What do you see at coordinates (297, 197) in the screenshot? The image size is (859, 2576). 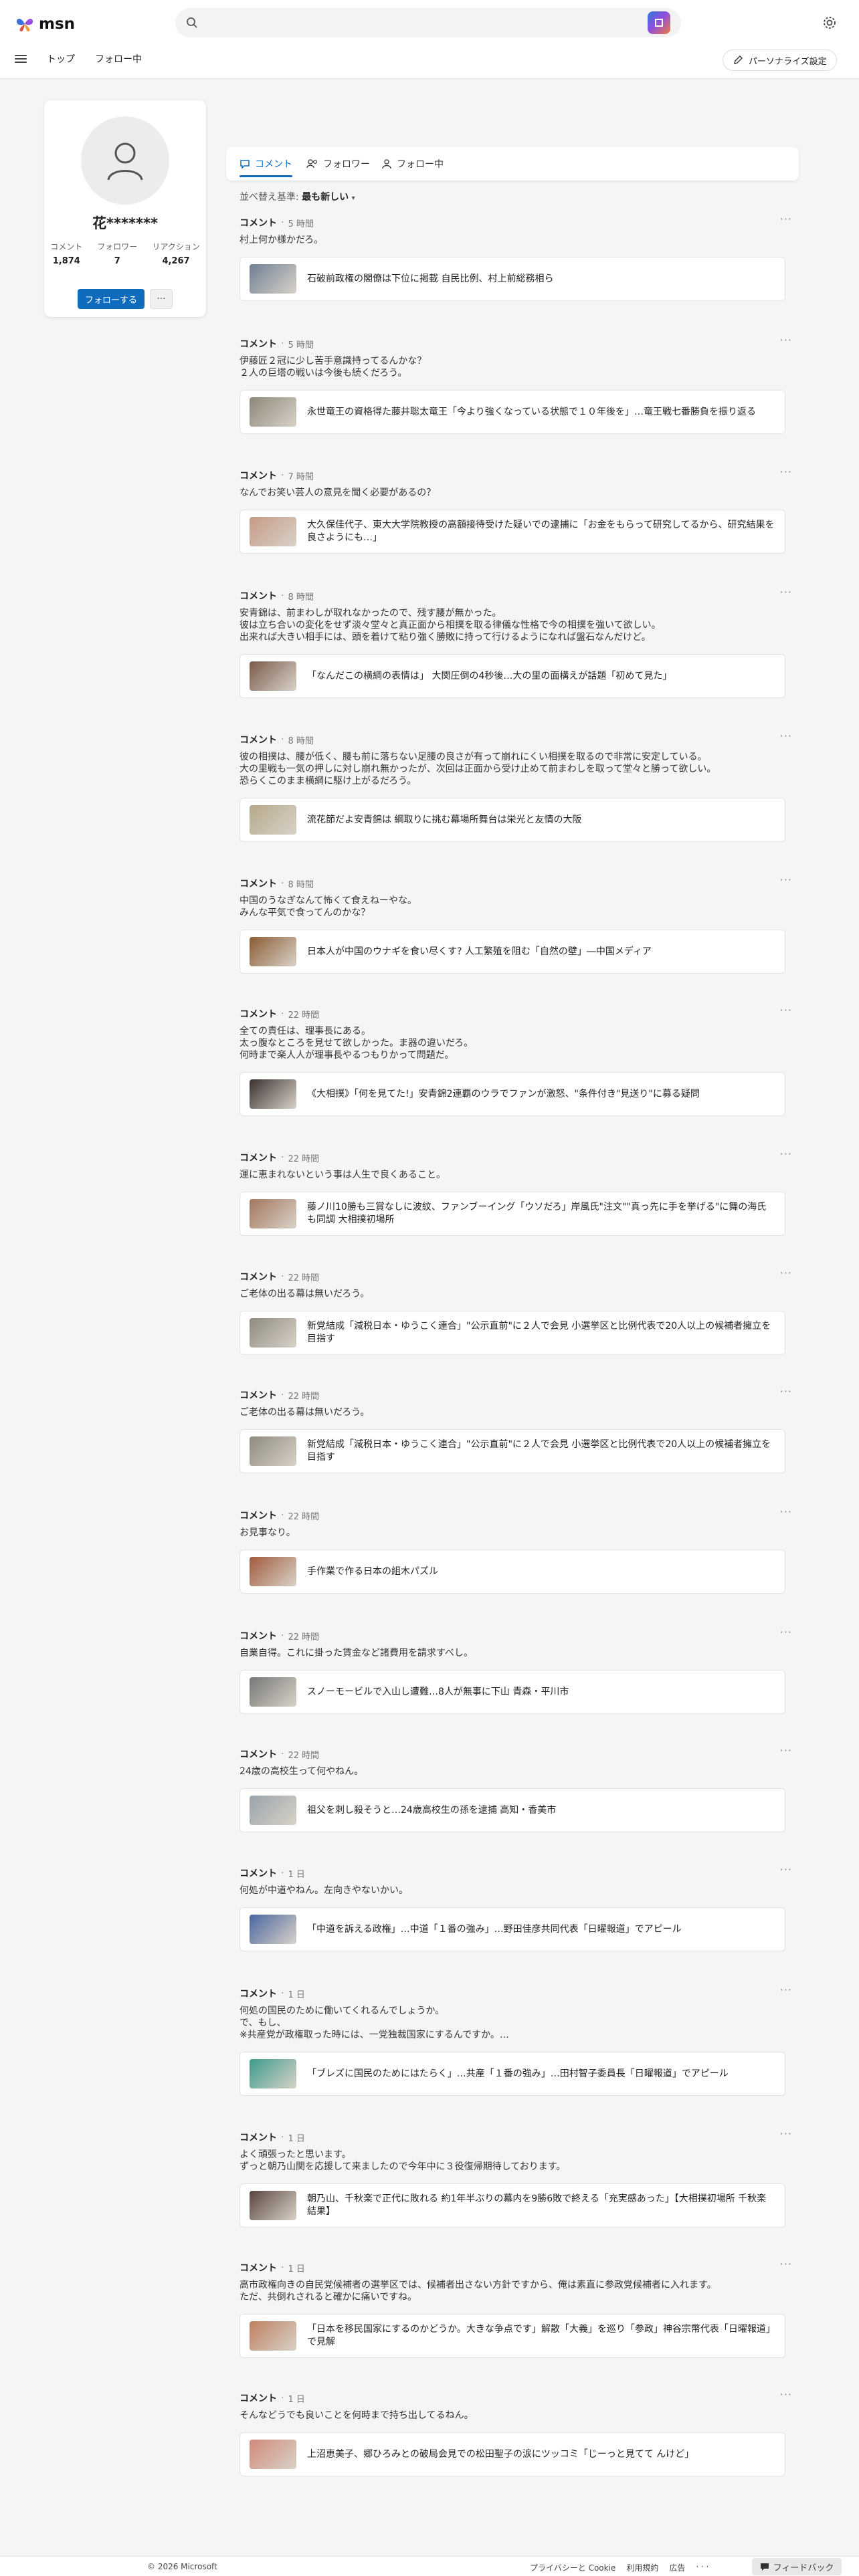 I see `sort-control: 並べ替え基準: 最も新しい ▾` at bounding box center [297, 197].